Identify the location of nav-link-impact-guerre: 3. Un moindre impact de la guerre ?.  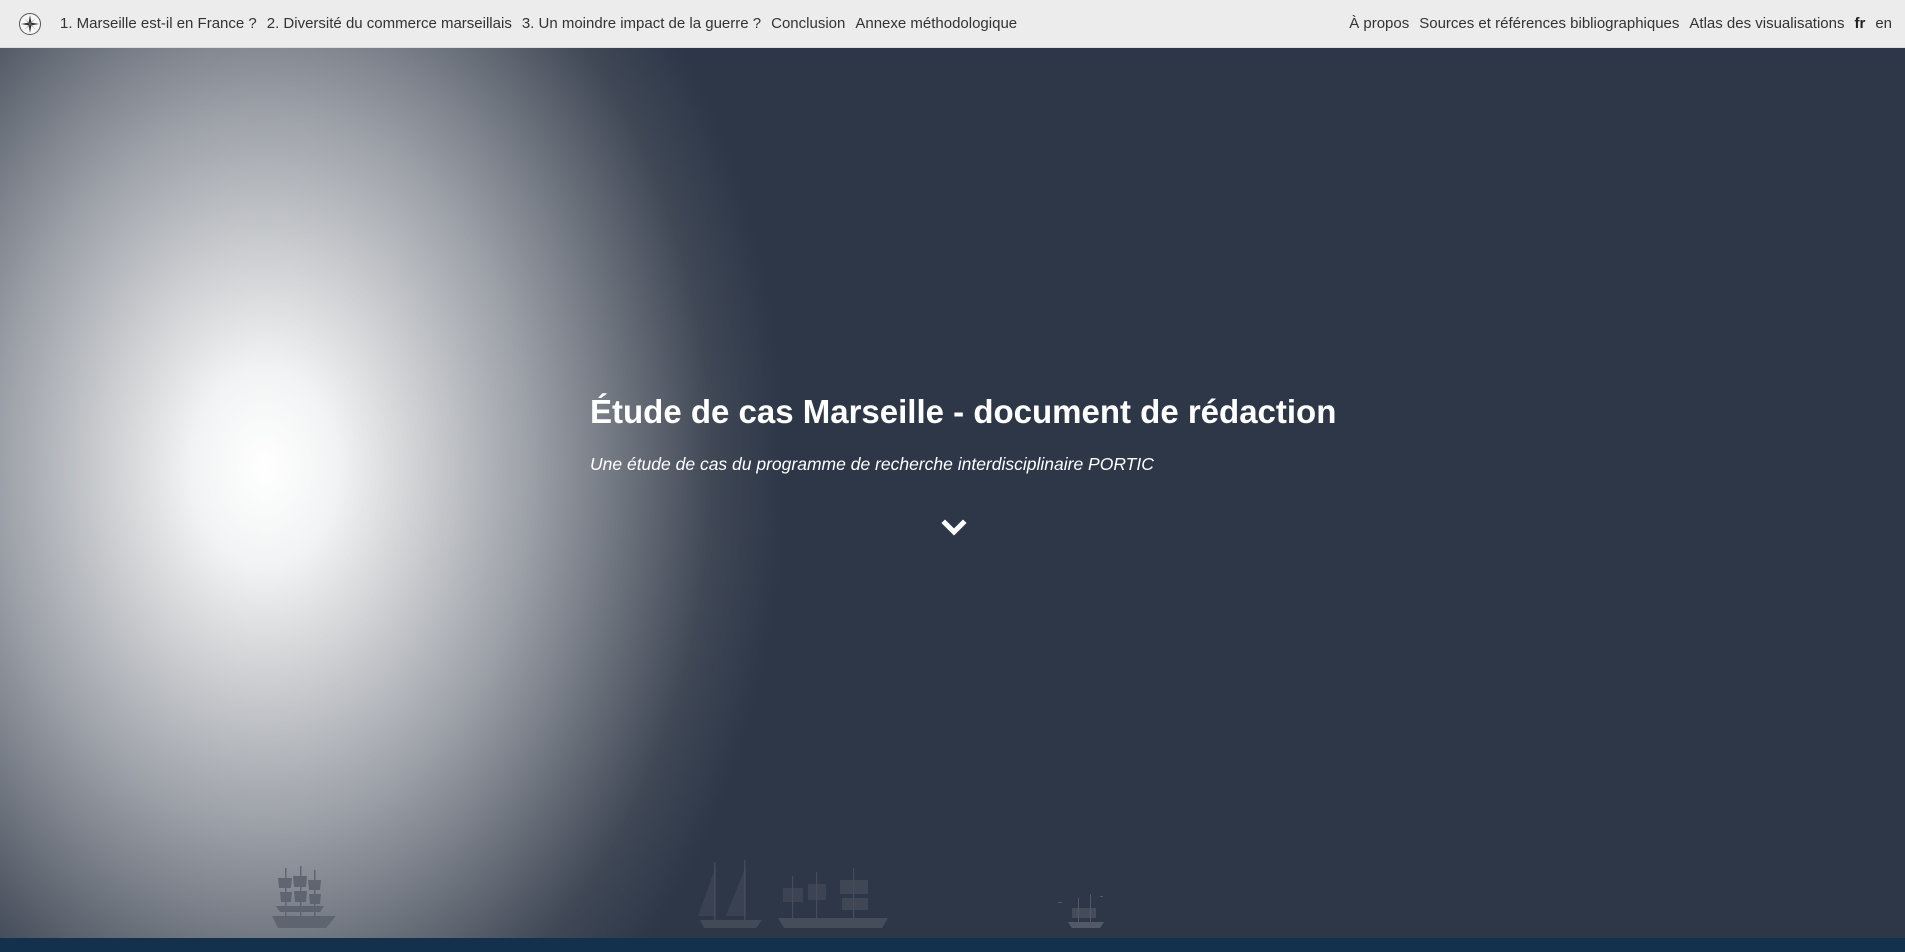
(641, 23).